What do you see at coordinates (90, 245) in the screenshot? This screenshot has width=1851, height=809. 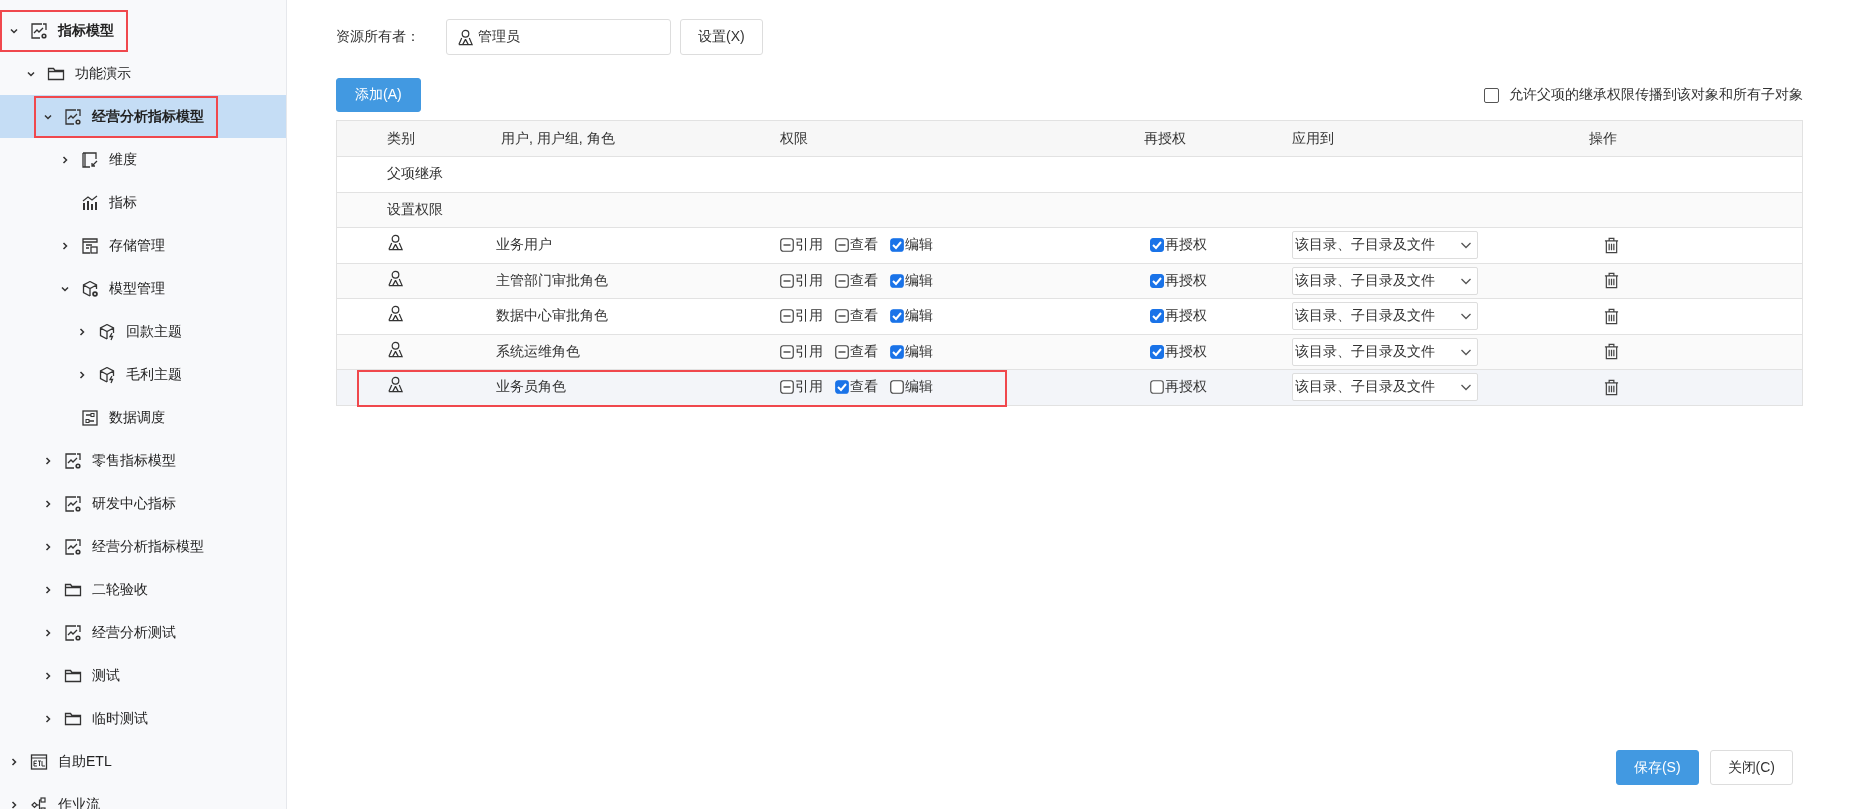 I see `storage-icon` at bounding box center [90, 245].